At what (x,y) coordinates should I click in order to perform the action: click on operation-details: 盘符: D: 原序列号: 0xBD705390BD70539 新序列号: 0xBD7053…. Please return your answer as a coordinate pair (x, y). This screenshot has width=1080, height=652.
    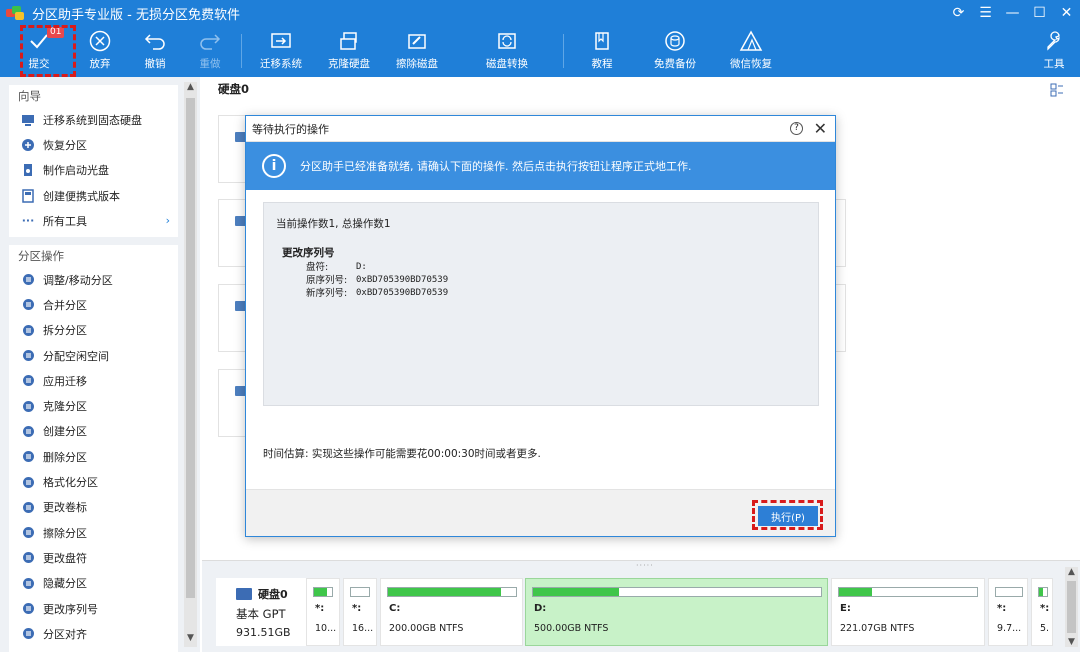
    Looking at the image, I should click on (541, 280).